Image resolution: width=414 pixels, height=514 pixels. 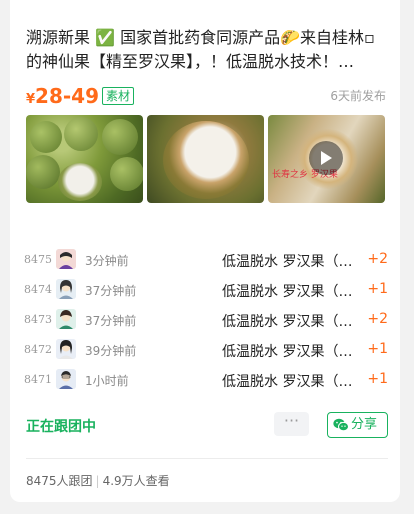 I want to click on order-row: 8475 3分钟前 低温脱水 罗汉果（… +2, so click(x=206, y=261).